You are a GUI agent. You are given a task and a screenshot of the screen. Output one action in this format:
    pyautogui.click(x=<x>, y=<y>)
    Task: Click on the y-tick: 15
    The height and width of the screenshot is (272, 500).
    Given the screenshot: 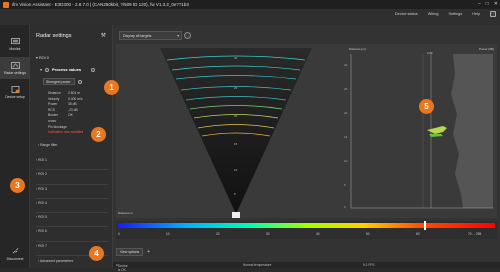 What is the action you would take?
    pyautogui.click(x=346, y=137)
    